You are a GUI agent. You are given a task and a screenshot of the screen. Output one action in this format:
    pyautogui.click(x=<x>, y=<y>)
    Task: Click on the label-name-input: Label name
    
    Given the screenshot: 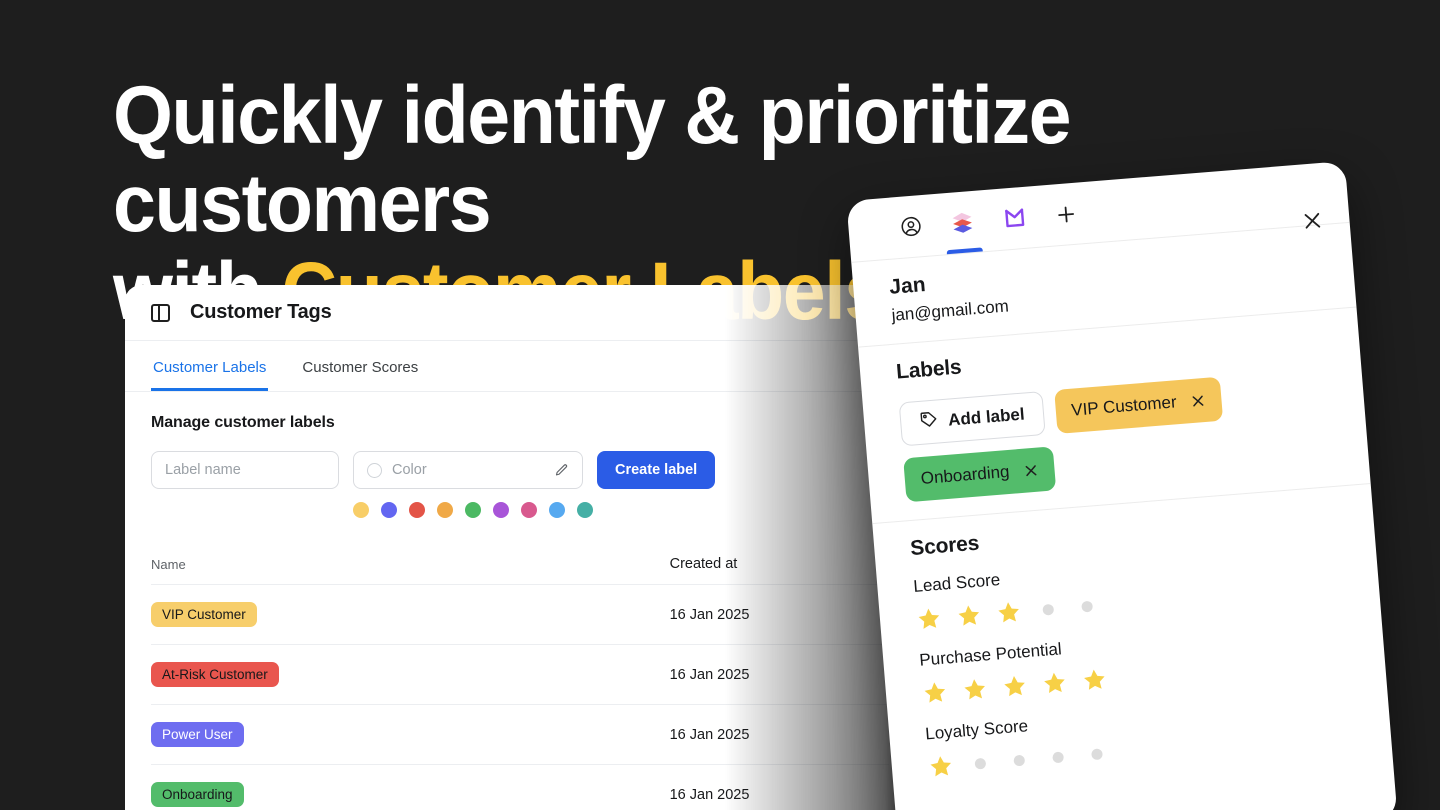 What is the action you would take?
    pyautogui.click(x=245, y=470)
    